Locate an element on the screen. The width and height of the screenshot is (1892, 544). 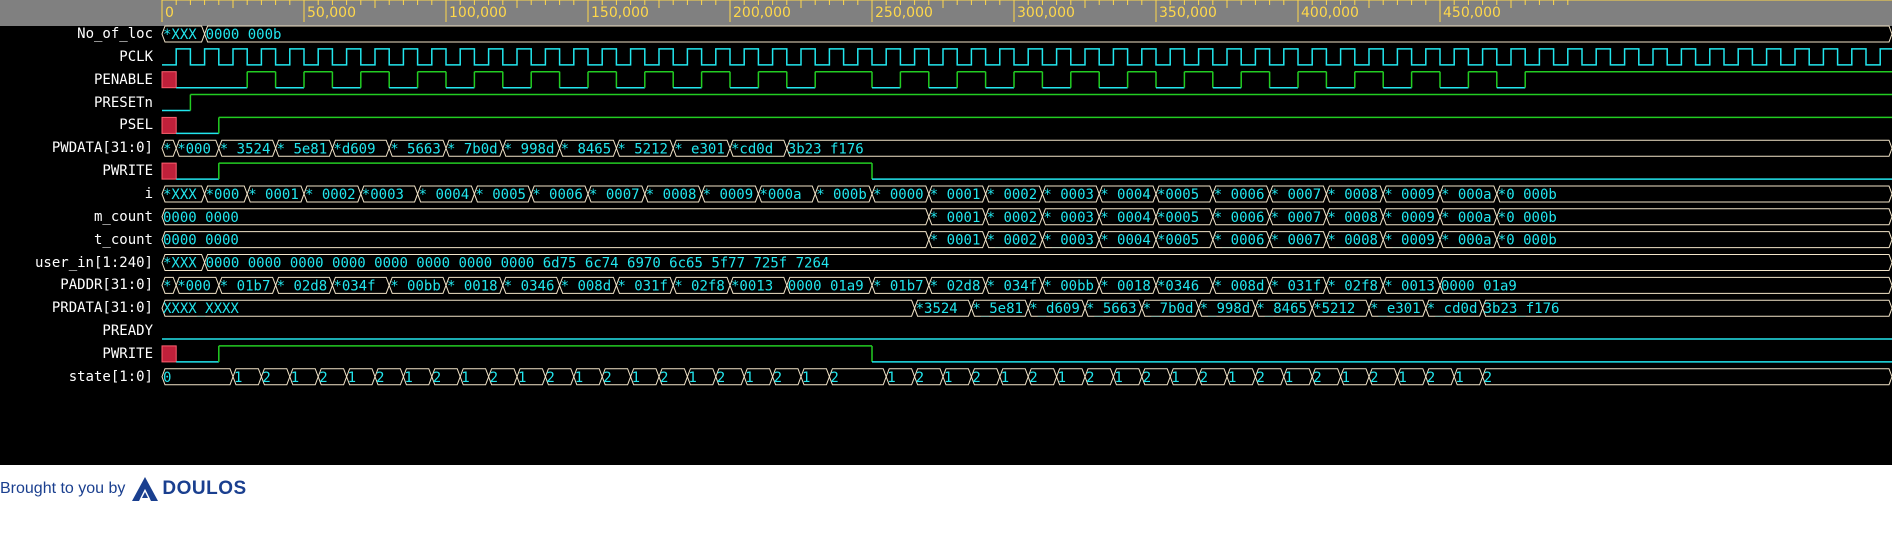
footer-text: Brought to you by is located at coordinates (63, 488).